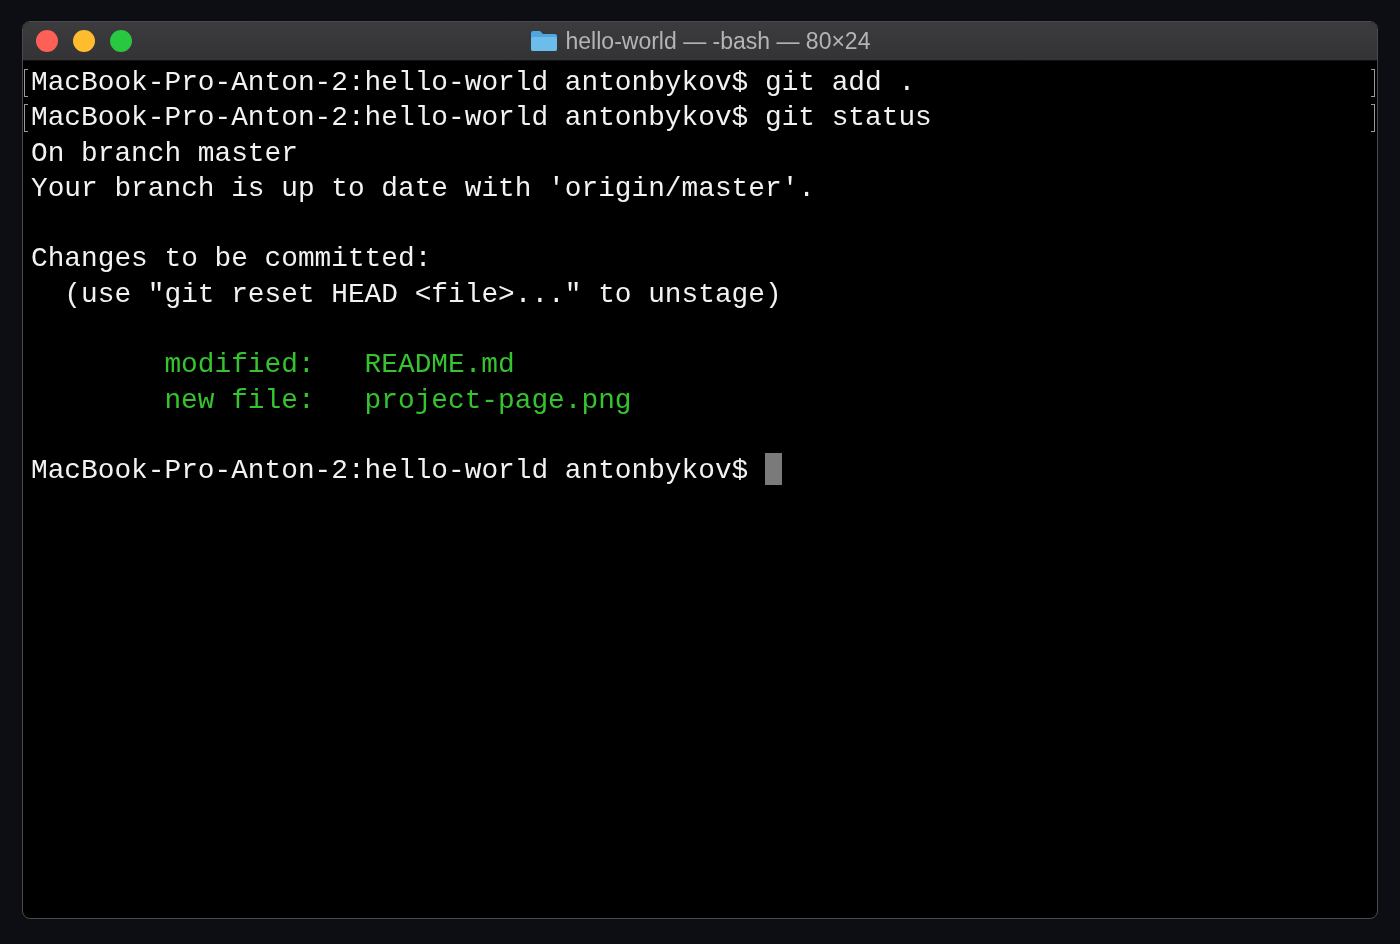 The width and height of the screenshot is (1400, 944). What do you see at coordinates (498, 400) in the screenshot?
I see `file-name: project-page.png` at bounding box center [498, 400].